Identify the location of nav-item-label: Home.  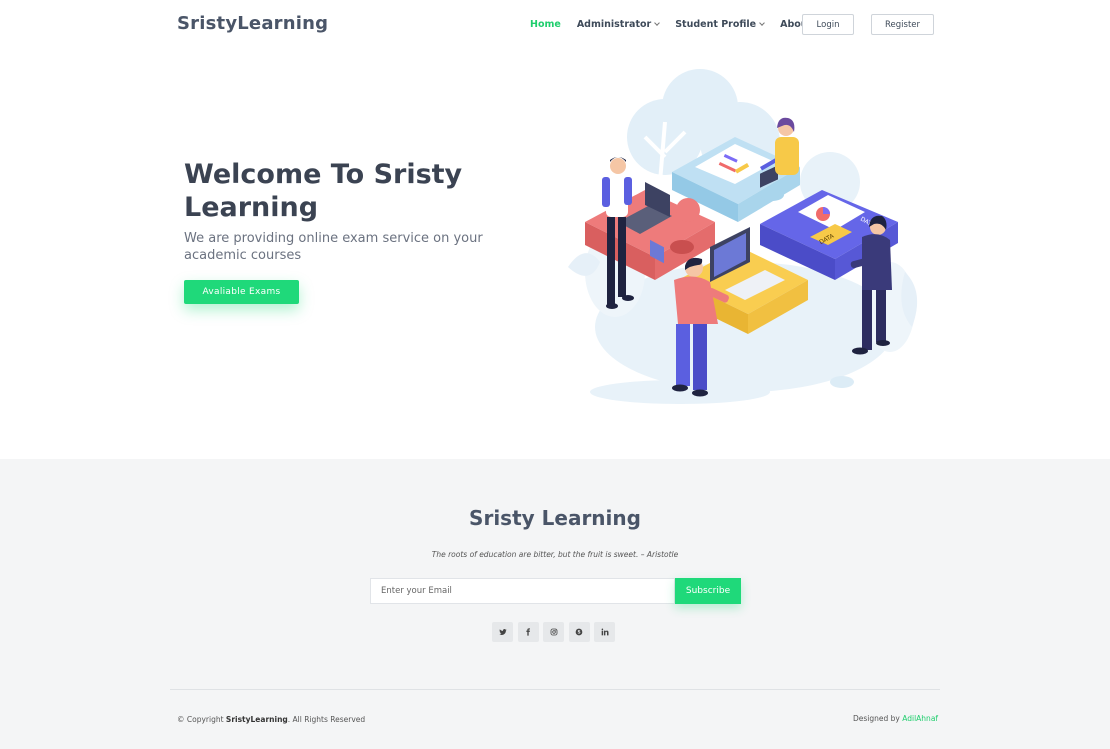
(545, 24).